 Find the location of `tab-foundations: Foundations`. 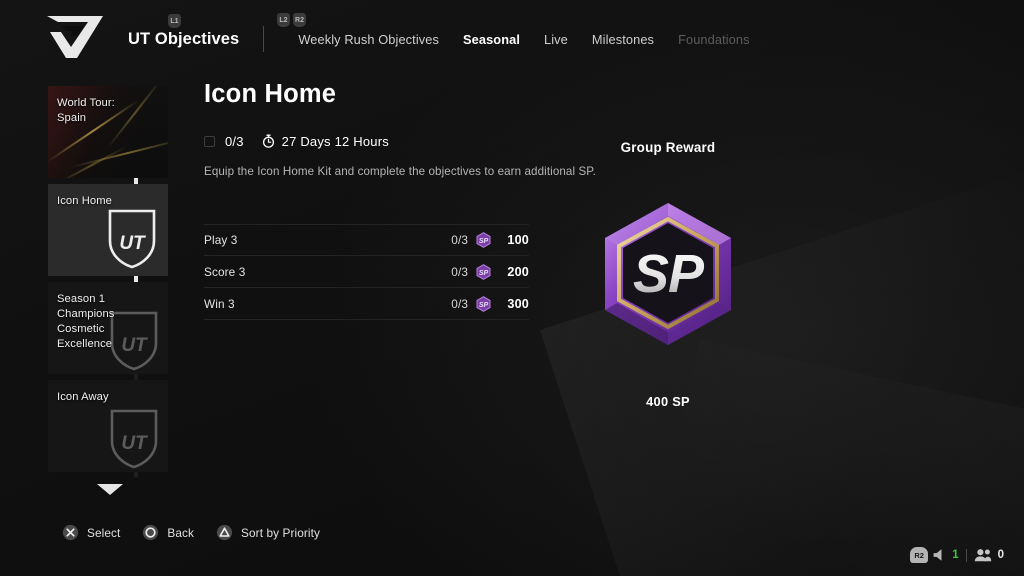

tab-foundations: Foundations is located at coordinates (714, 39).